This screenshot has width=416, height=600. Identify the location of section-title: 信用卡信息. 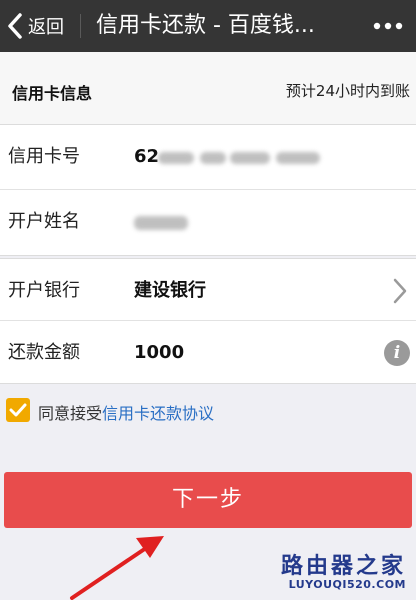
(52, 93).